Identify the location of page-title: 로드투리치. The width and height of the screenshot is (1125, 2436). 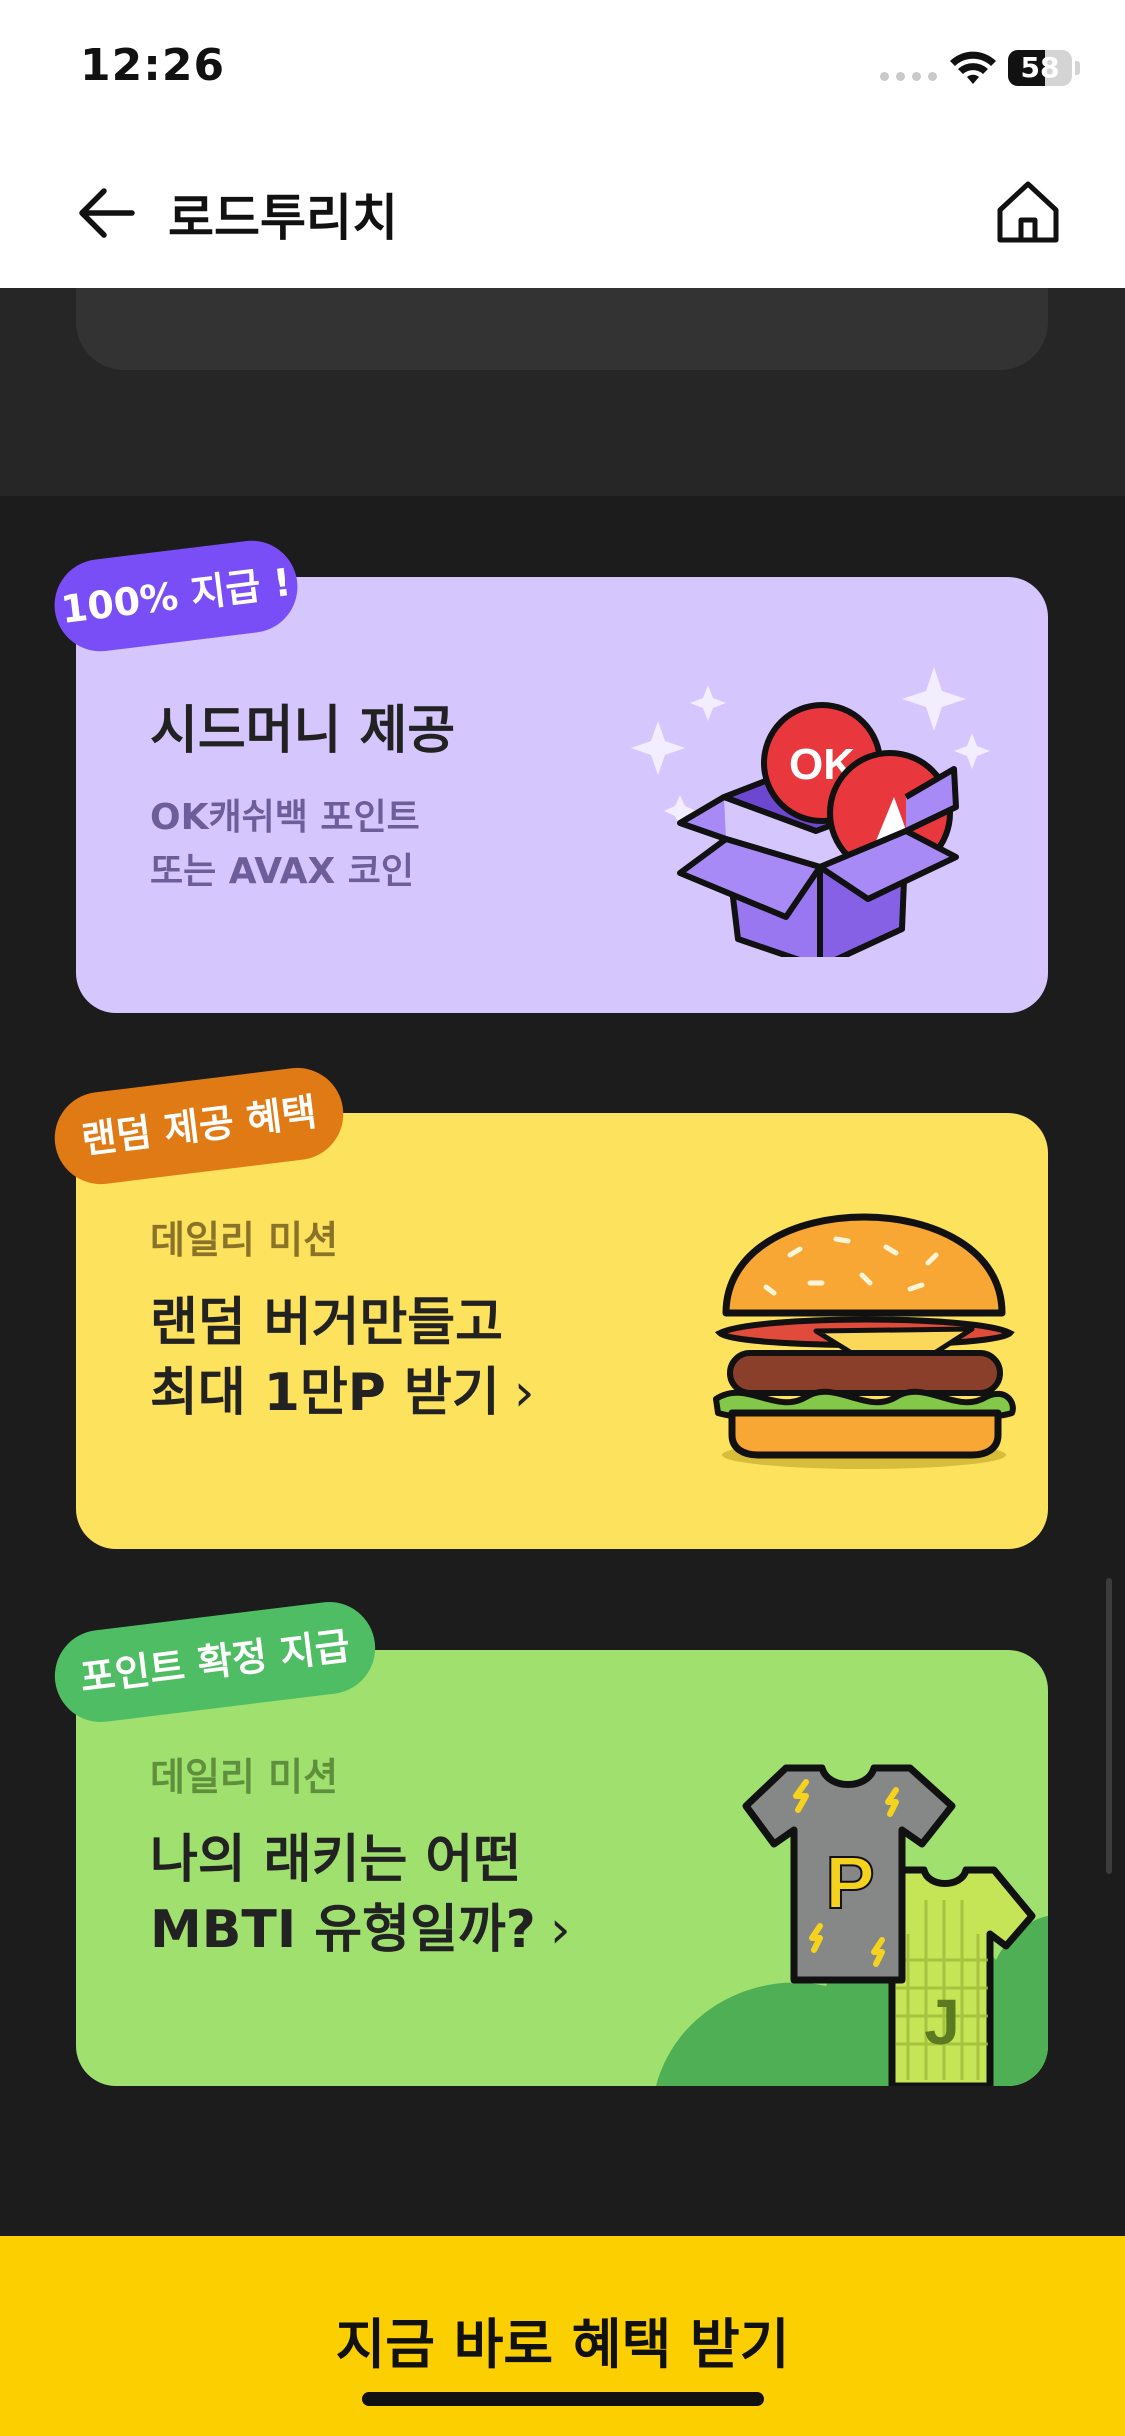
(283, 218).